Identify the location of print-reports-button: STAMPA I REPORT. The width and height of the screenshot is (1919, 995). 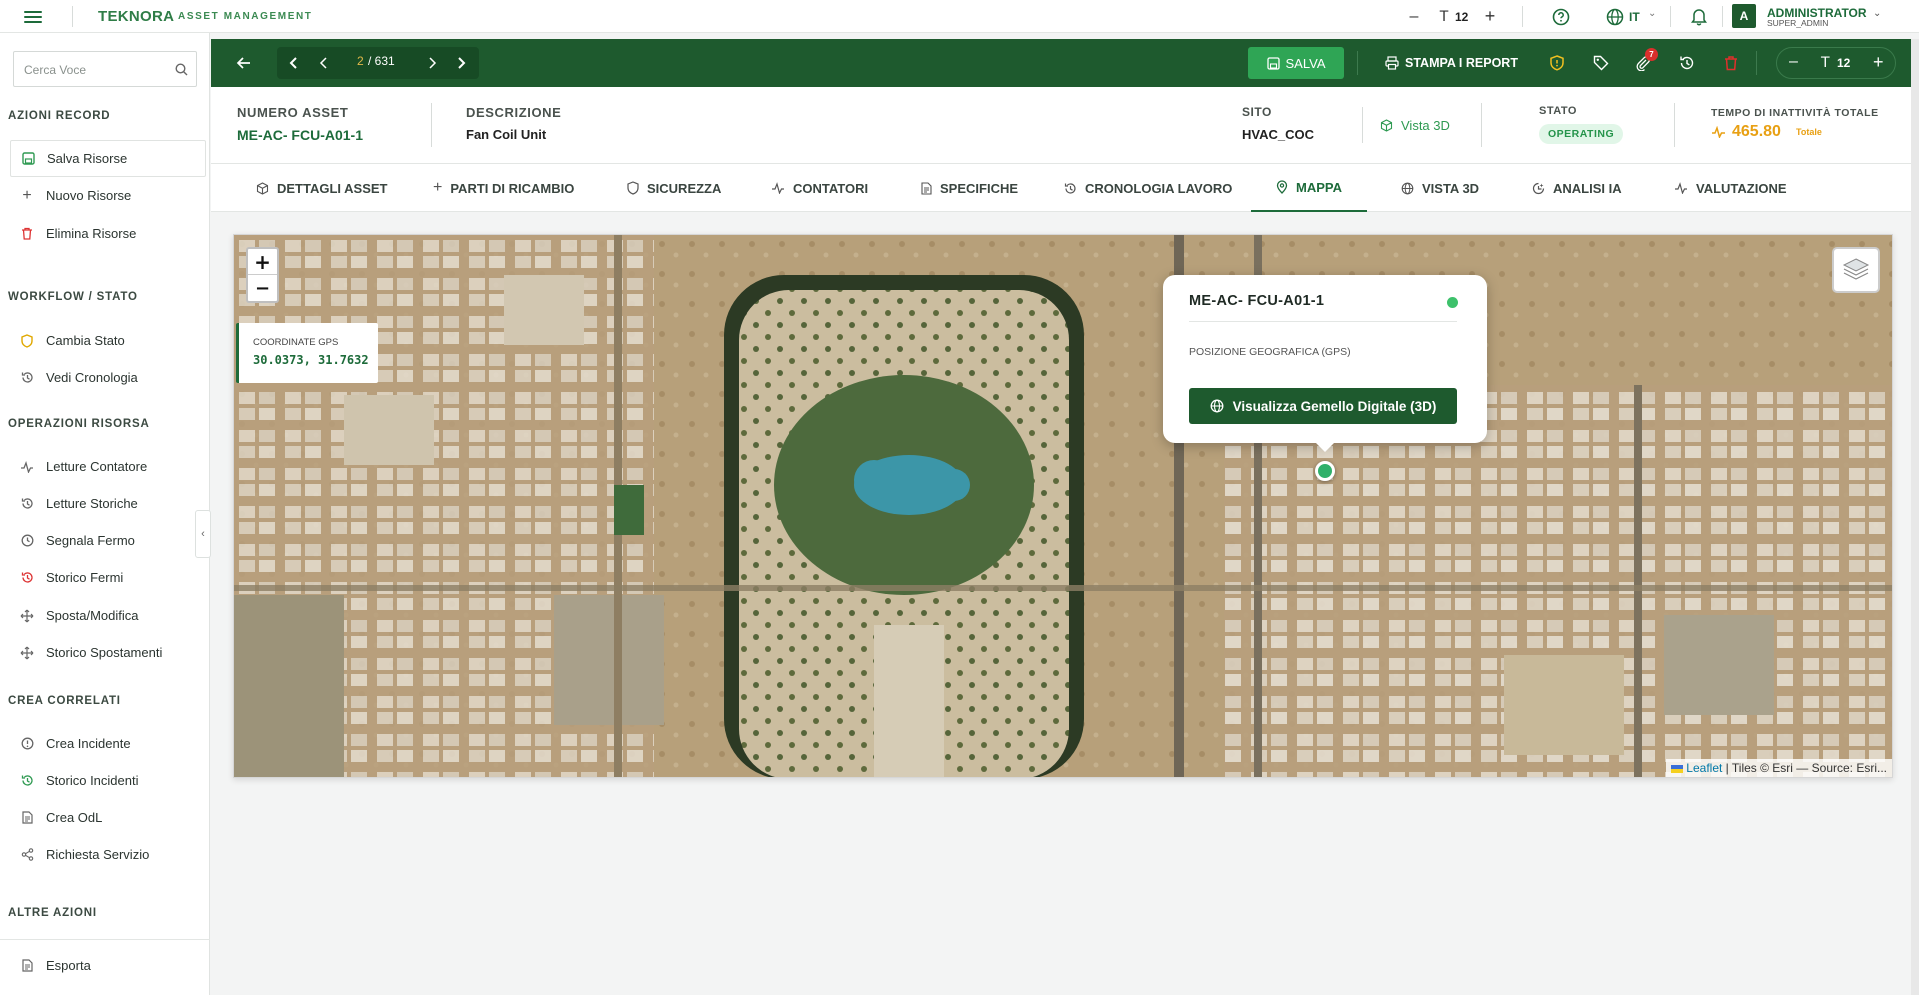
(1461, 63).